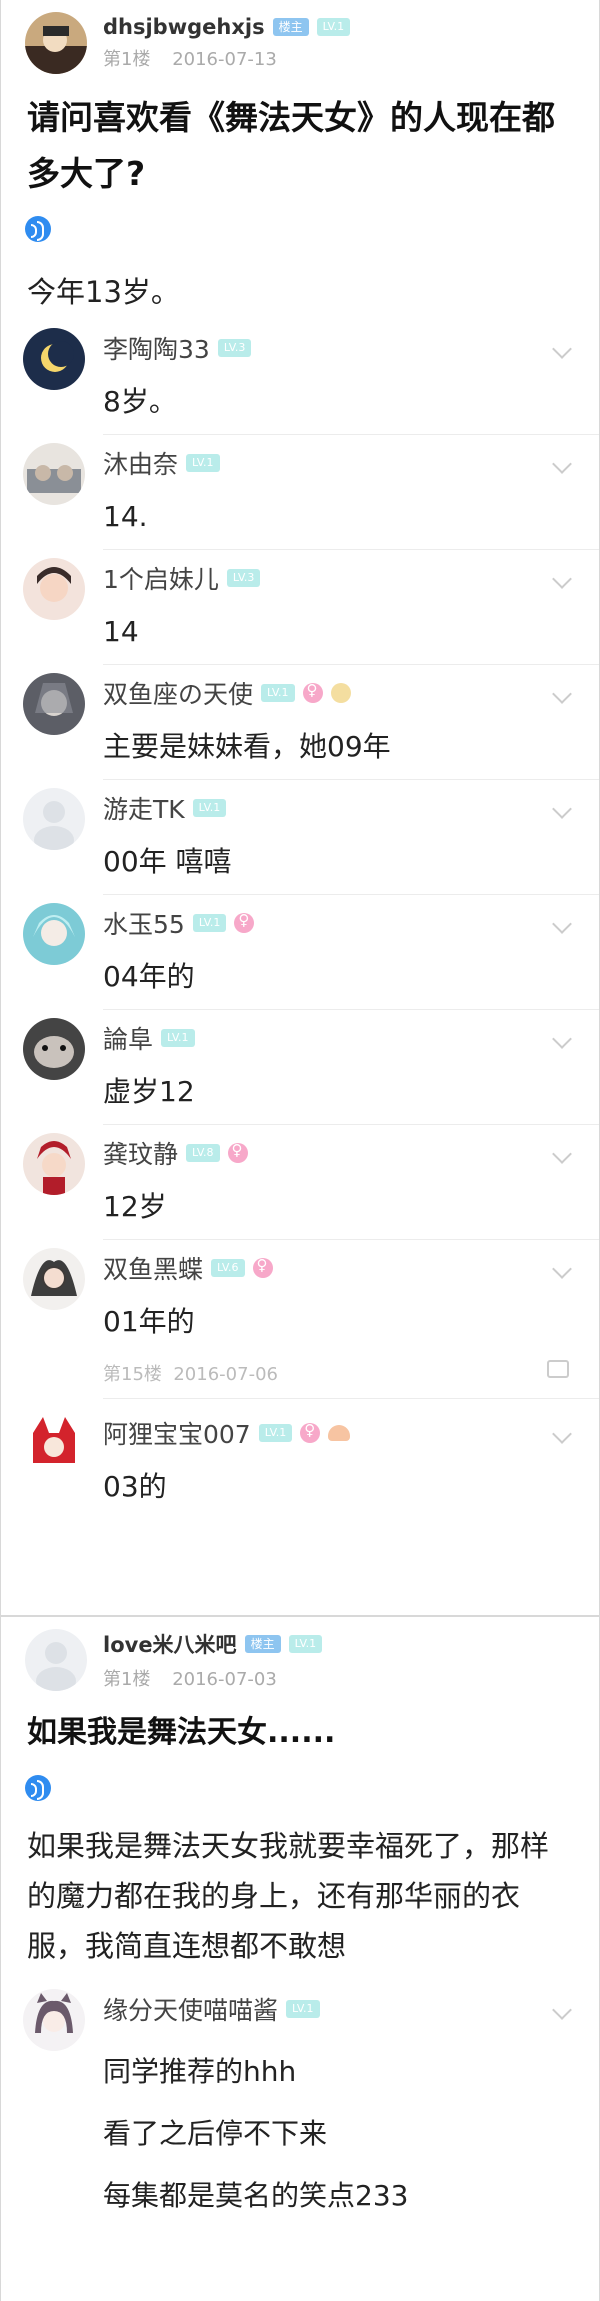  I want to click on fan-icon, so click(339, 1433).